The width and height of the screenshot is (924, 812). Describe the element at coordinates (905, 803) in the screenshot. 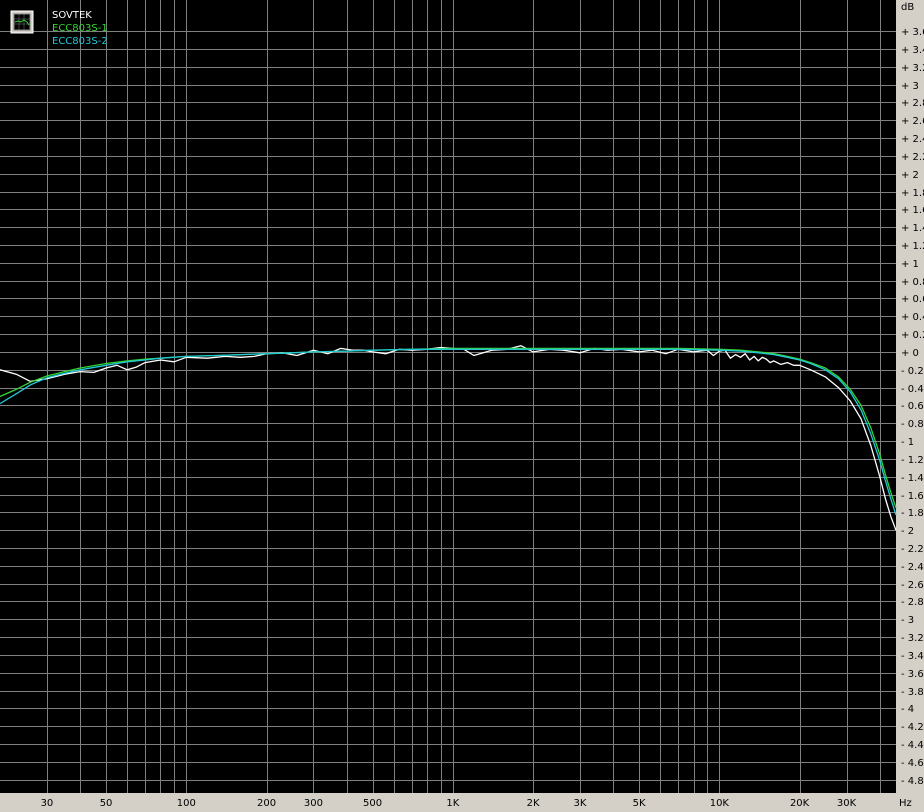

I see `x-unit-label: Hz` at that location.